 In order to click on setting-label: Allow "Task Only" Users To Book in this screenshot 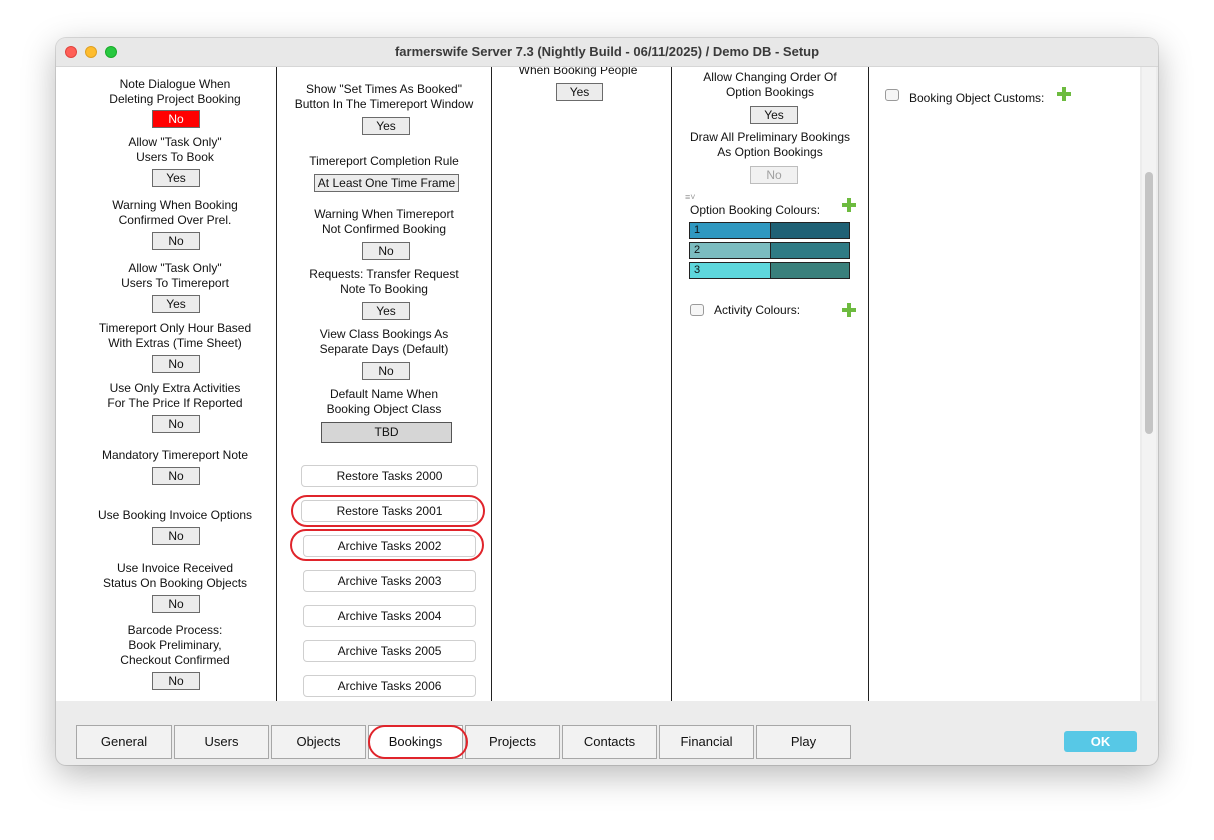, I will do `click(175, 149)`.